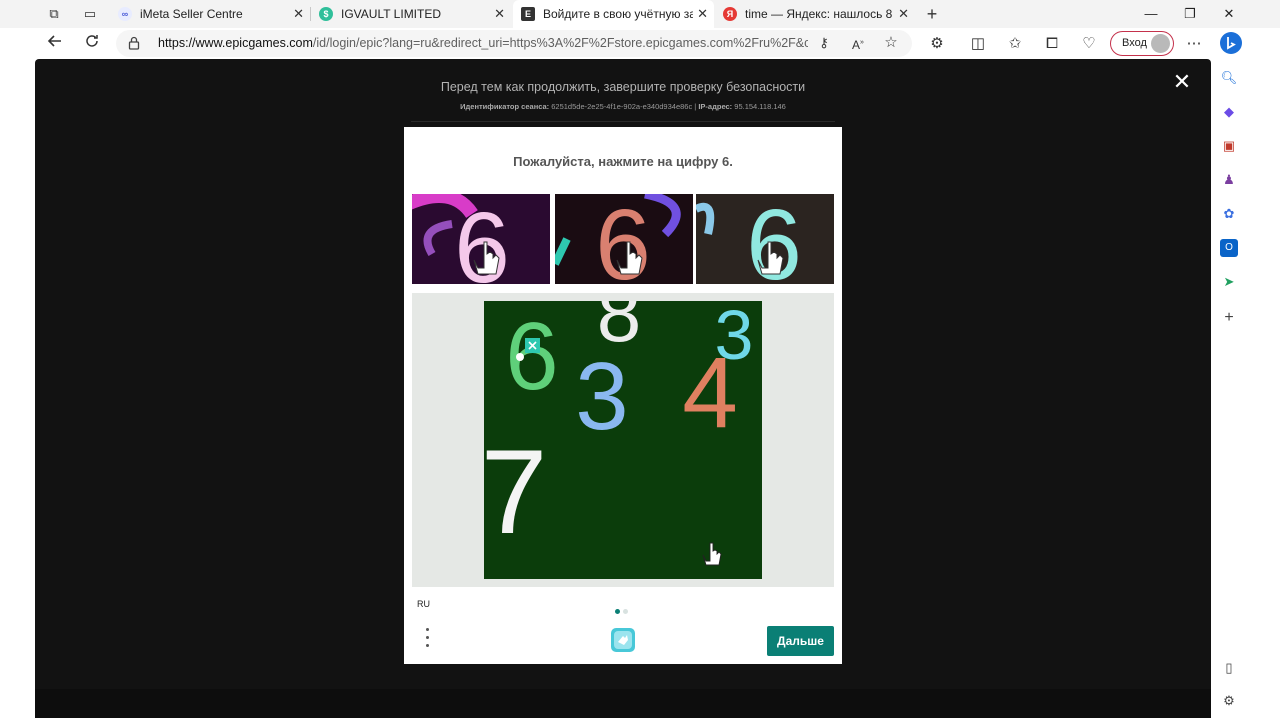 This screenshot has width=1280, height=720. I want to click on page-footer-band, so click(623, 703).